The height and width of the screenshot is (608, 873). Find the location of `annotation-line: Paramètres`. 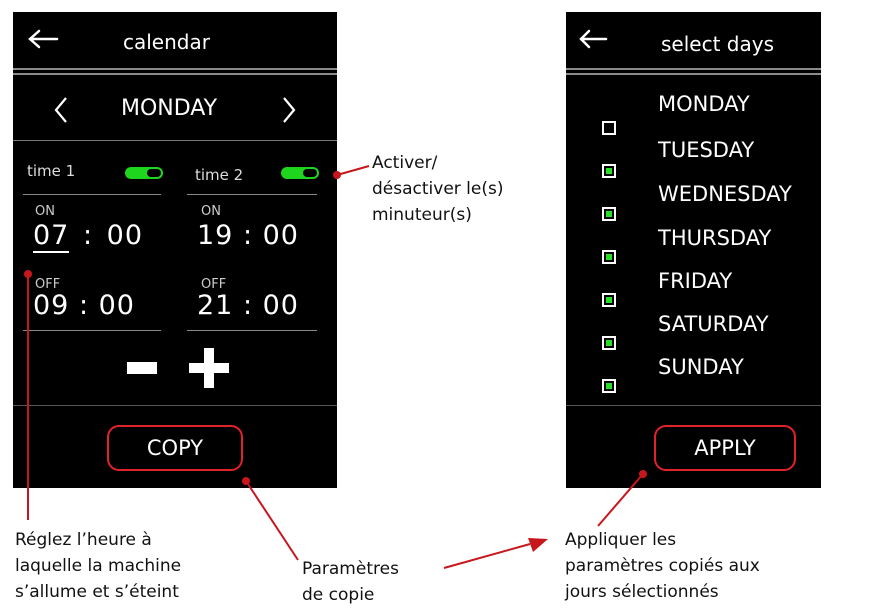

annotation-line: Paramètres is located at coordinates (350, 569).